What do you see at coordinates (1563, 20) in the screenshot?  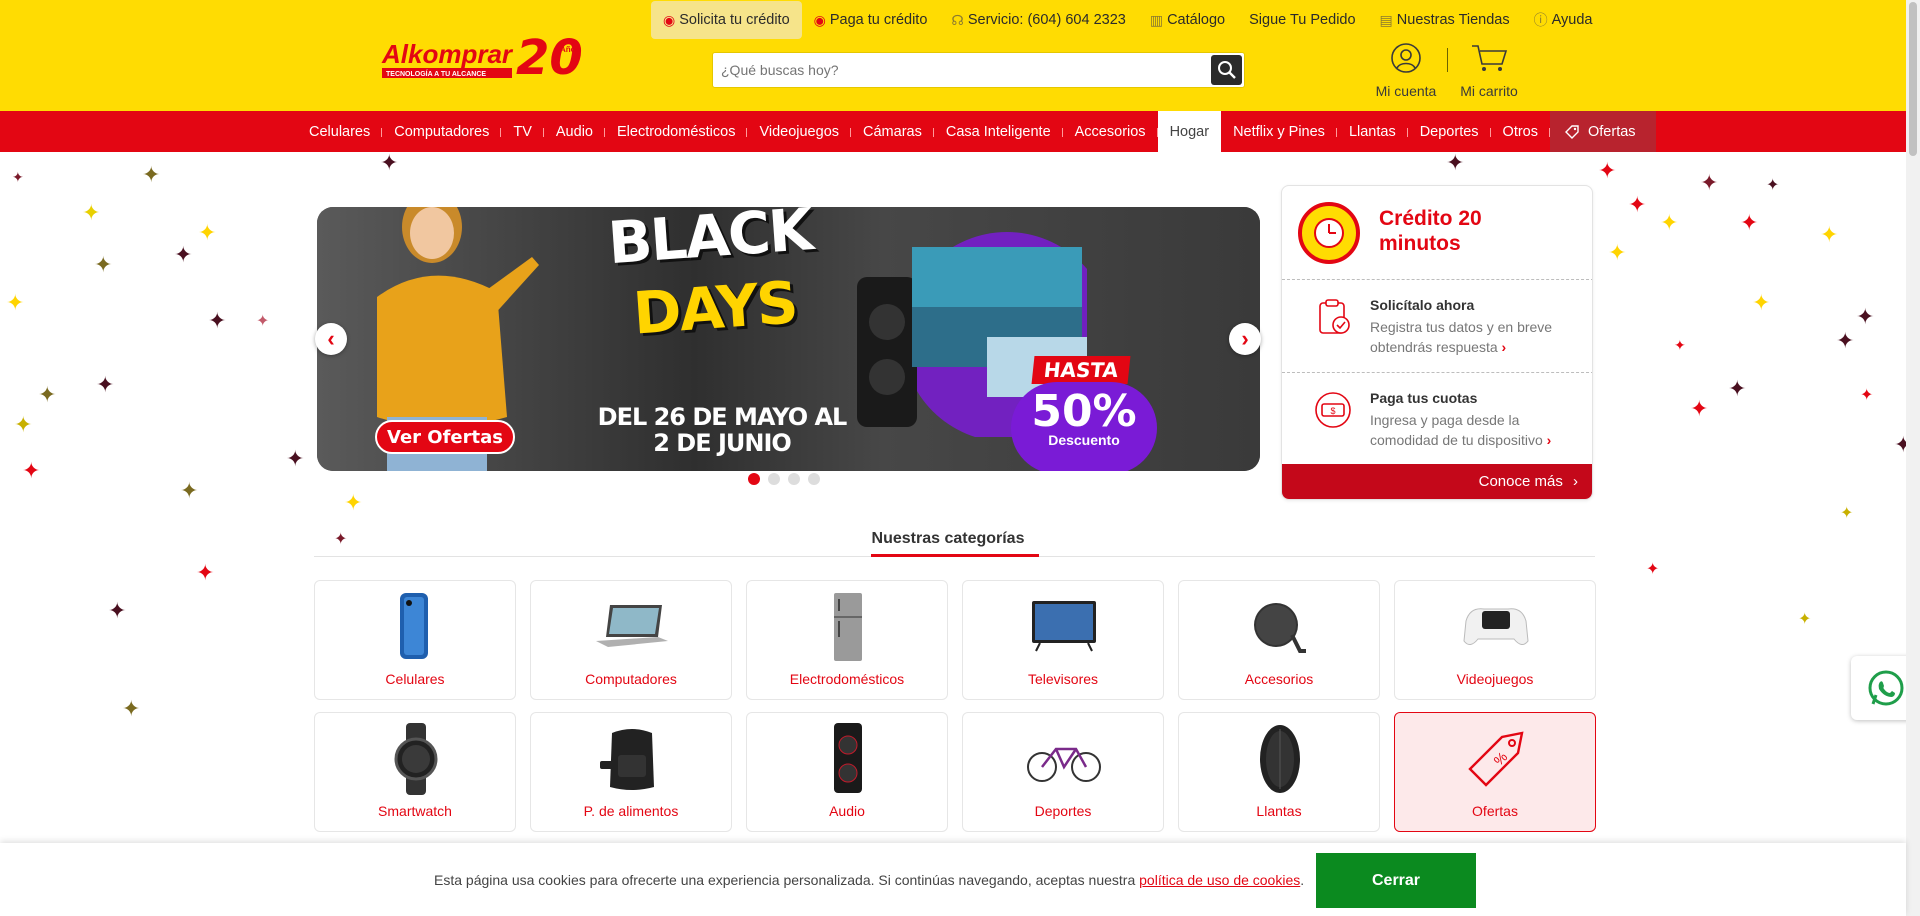 I see `toplink-ayuda: ⓘ Ayuda` at bounding box center [1563, 20].